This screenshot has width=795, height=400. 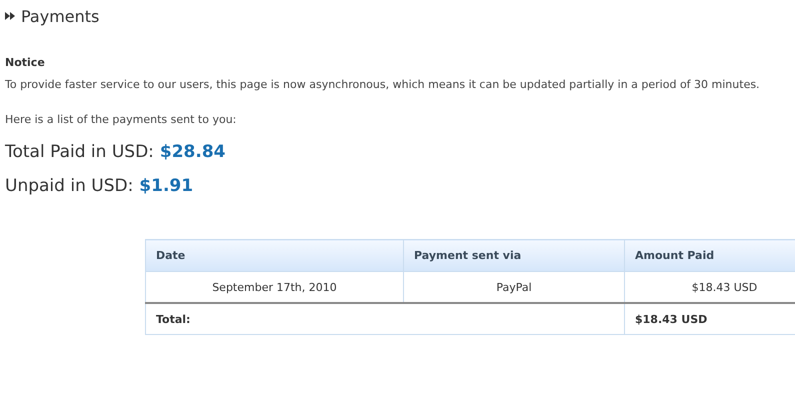 I want to click on intro-text: Here is a list of the payments sent to you:, so click(x=121, y=119).